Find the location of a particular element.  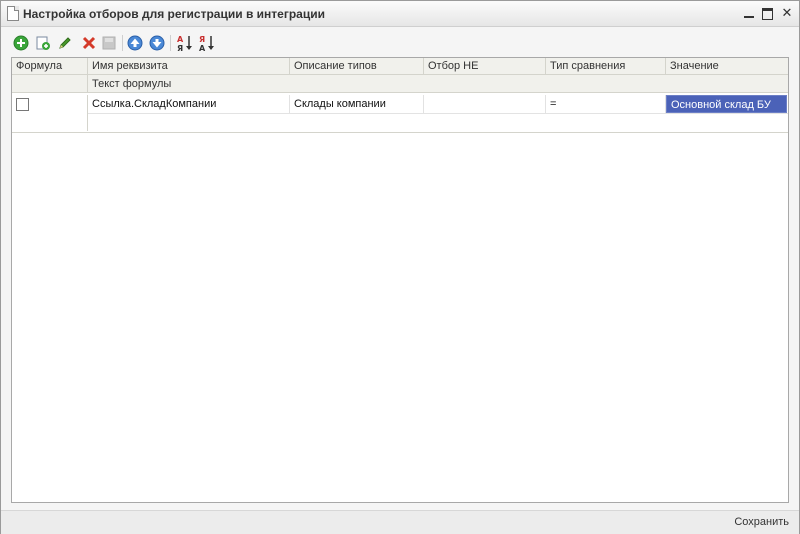

close-button: ✕ is located at coordinates (787, 13).